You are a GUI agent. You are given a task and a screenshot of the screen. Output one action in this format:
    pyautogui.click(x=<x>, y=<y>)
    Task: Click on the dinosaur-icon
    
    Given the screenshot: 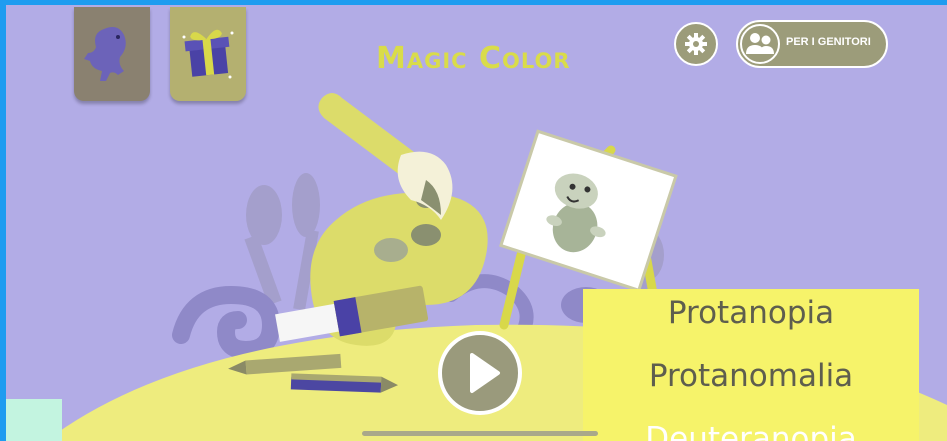 What is the action you would take?
    pyautogui.click(x=105, y=54)
    